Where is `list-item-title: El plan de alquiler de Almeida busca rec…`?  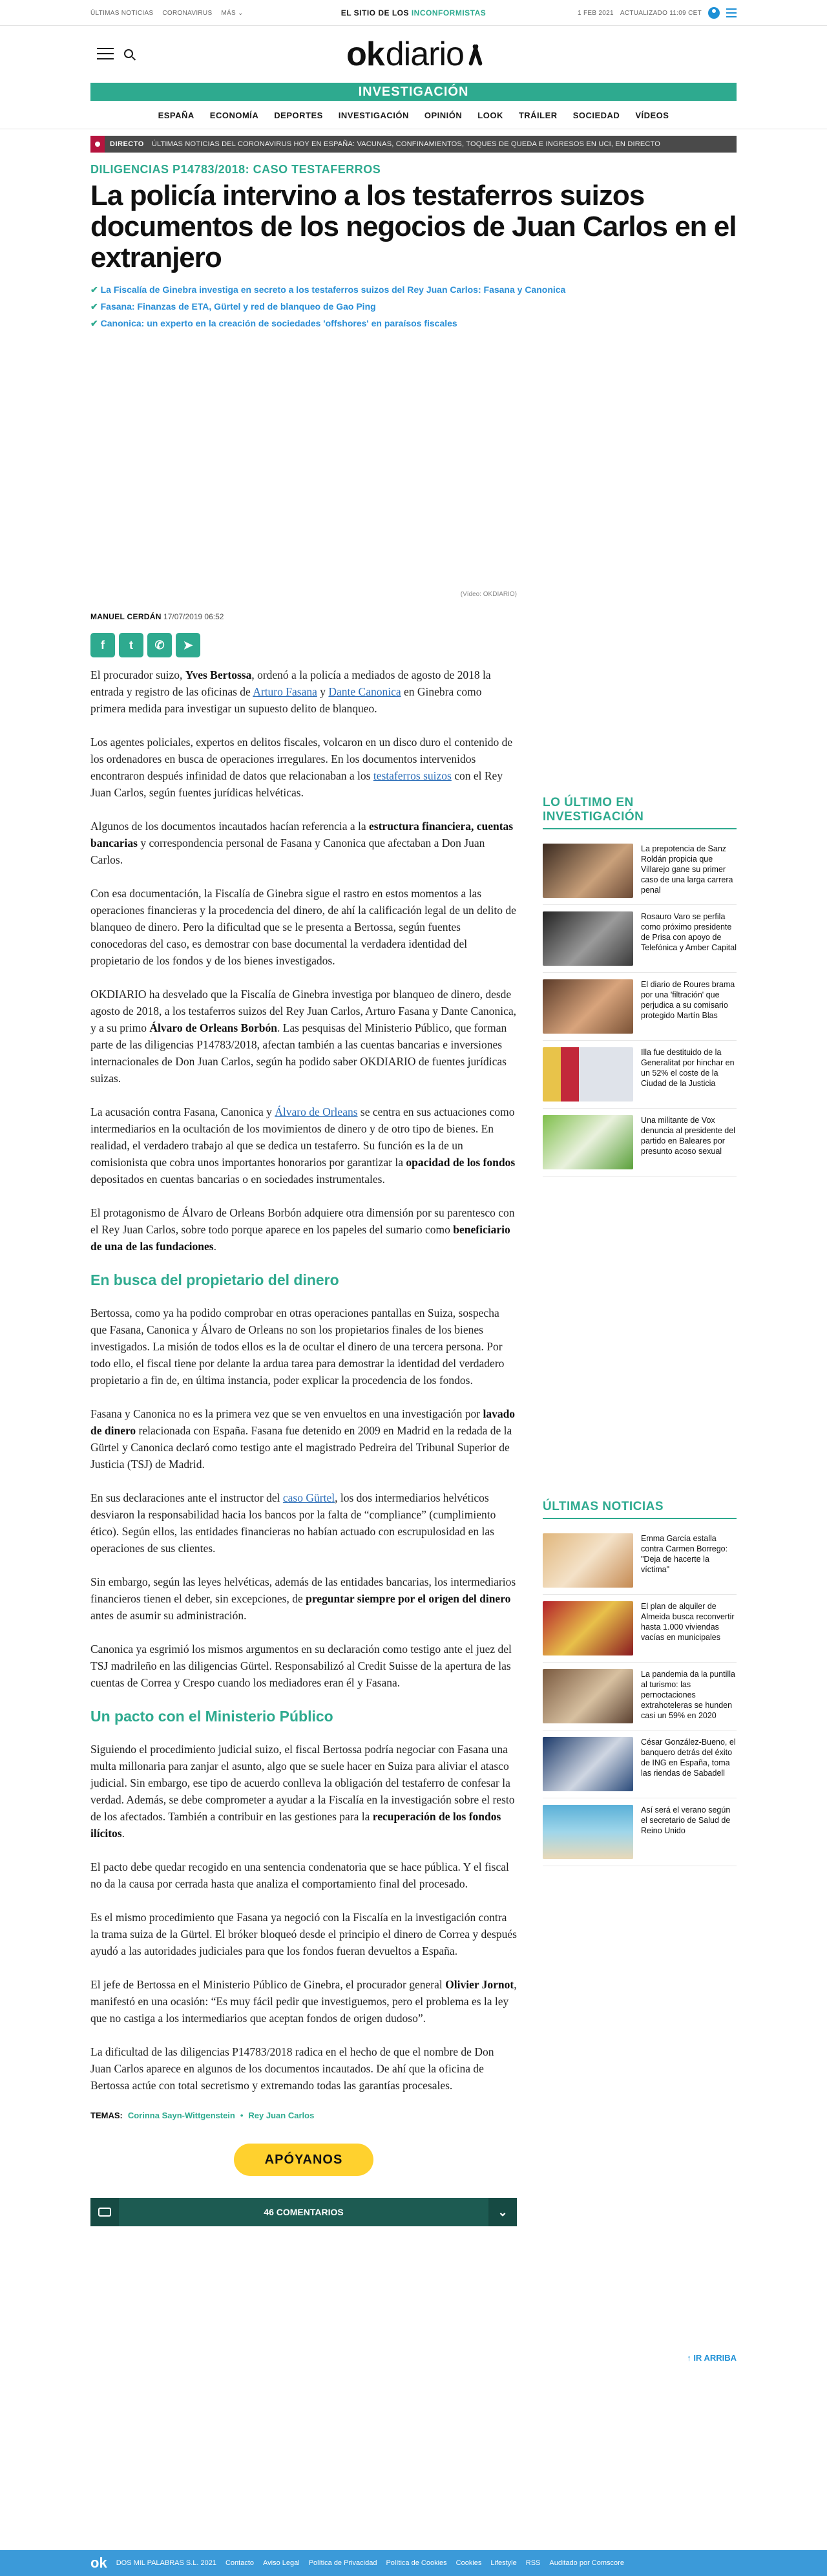
list-item-title: El plan de alquiler de Almeida busca rec… is located at coordinates (689, 1628).